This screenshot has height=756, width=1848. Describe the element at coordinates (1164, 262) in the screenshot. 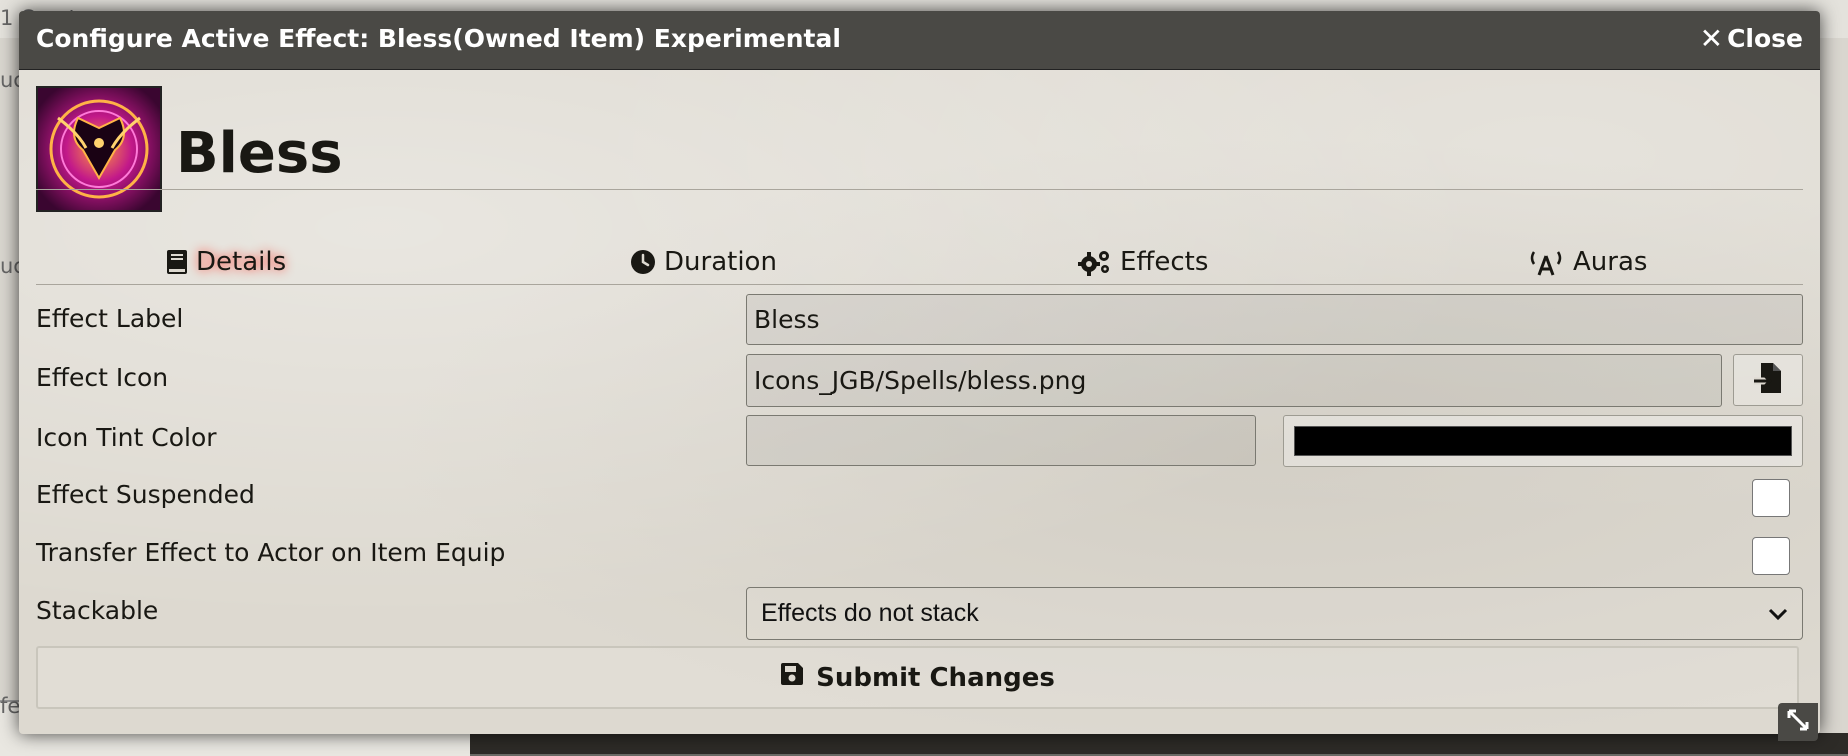

I see `tab-label: Effects` at that location.